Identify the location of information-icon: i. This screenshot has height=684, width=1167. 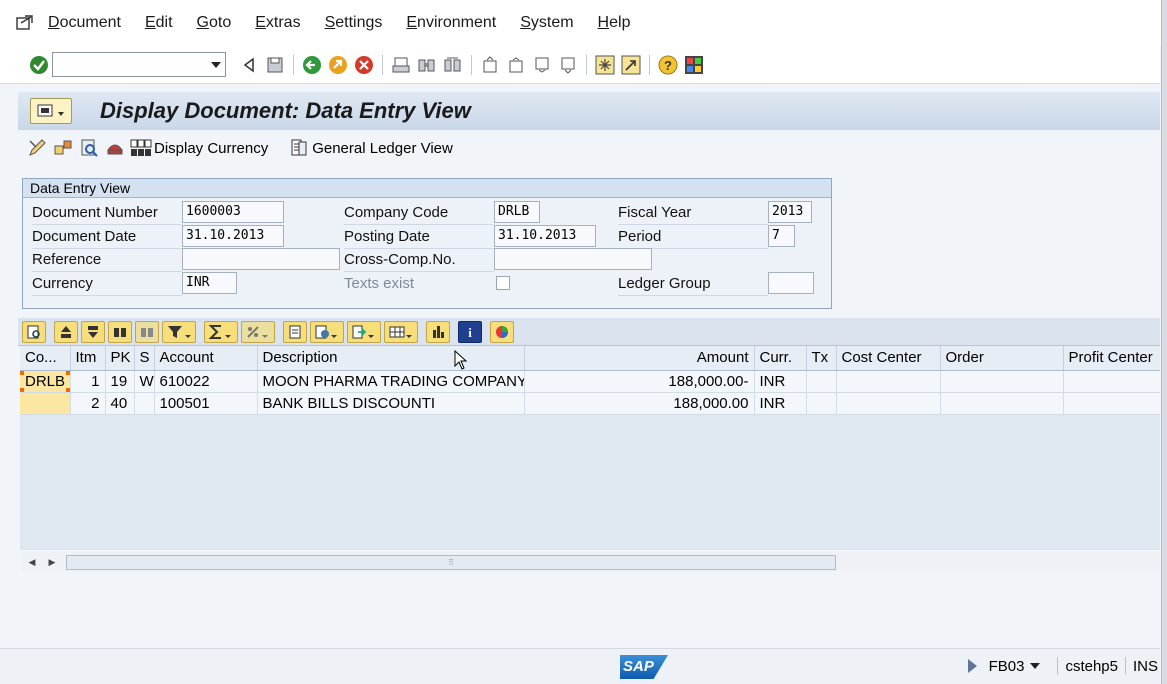
(470, 331).